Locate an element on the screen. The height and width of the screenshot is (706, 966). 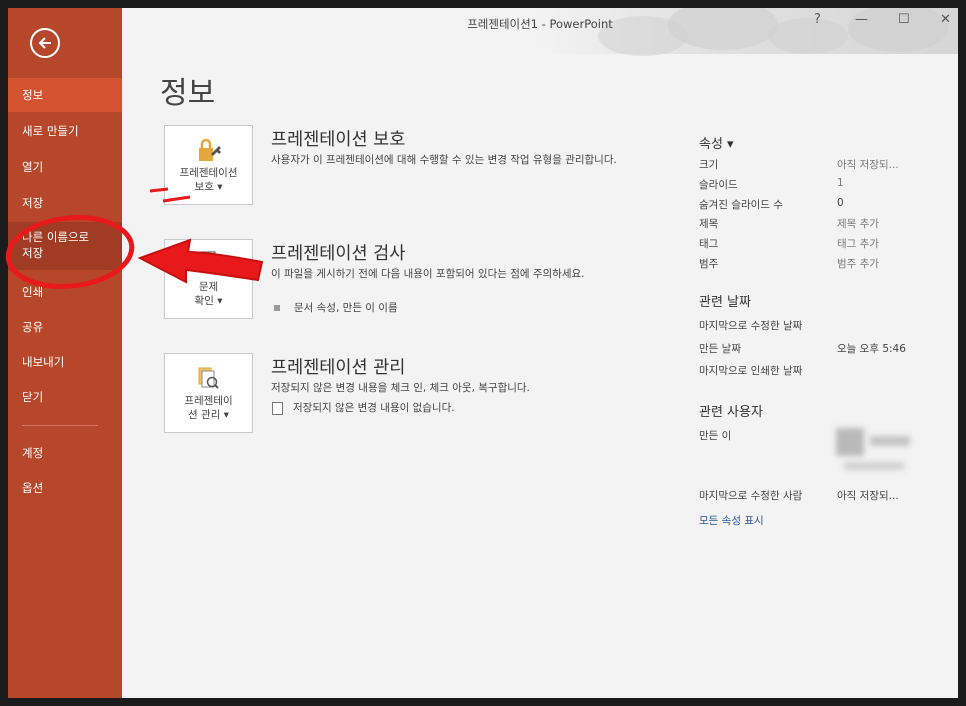
show-all-properties-link: 모든 속성 표시 is located at coordinates (731, 520).